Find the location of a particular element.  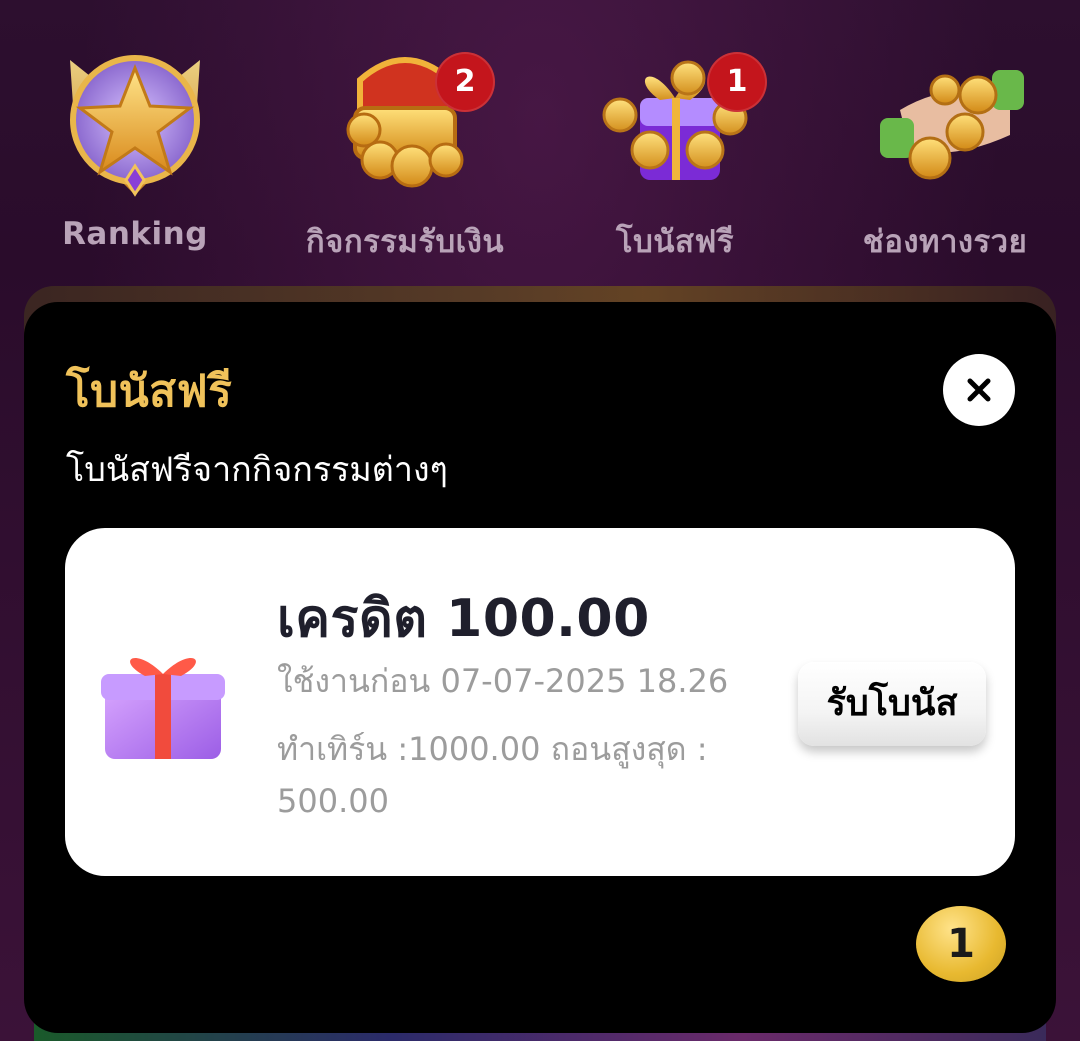

close-icon is located at coordinates (979, 390).